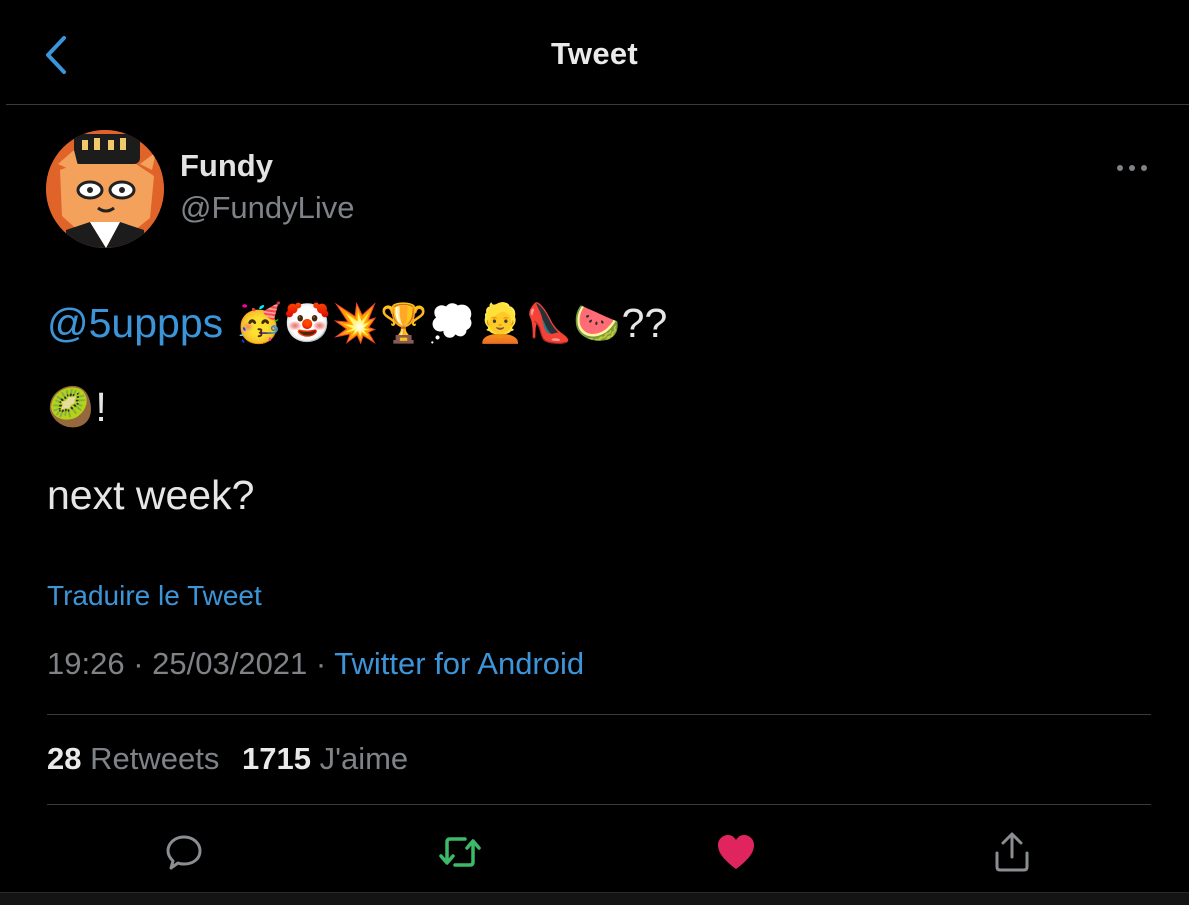  I want to click on more-horizontal-icon, so click(1132, 168).